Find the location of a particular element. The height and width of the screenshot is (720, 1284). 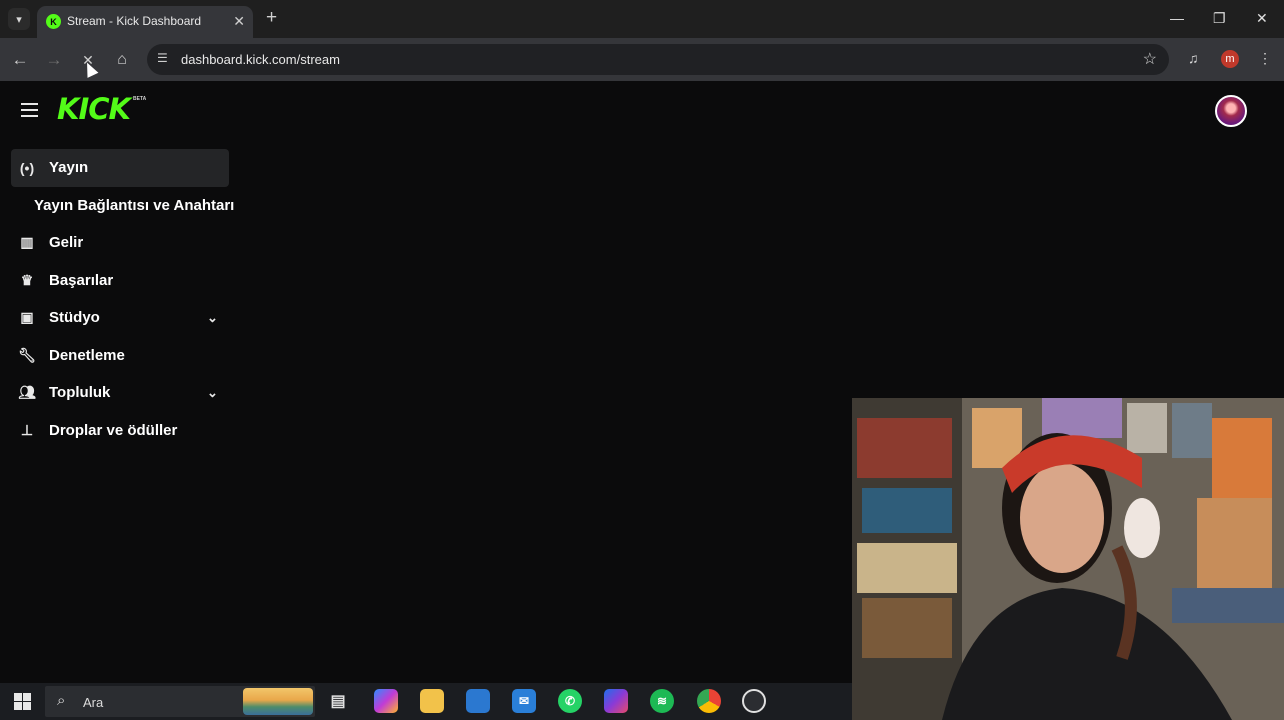

whatsapp-icon: ✆ is located at coordinates (570, 701).